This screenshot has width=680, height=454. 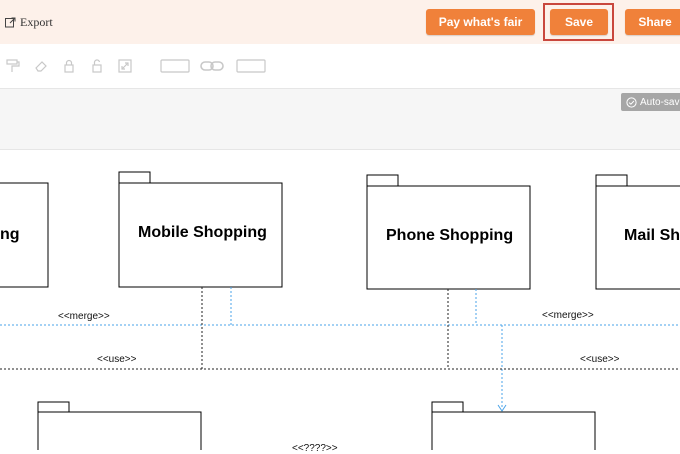 What do you see at coordinates (450, 235) in the screenshot?
I see `package-label: Phone Shopping` at bounding box center [450, 235].